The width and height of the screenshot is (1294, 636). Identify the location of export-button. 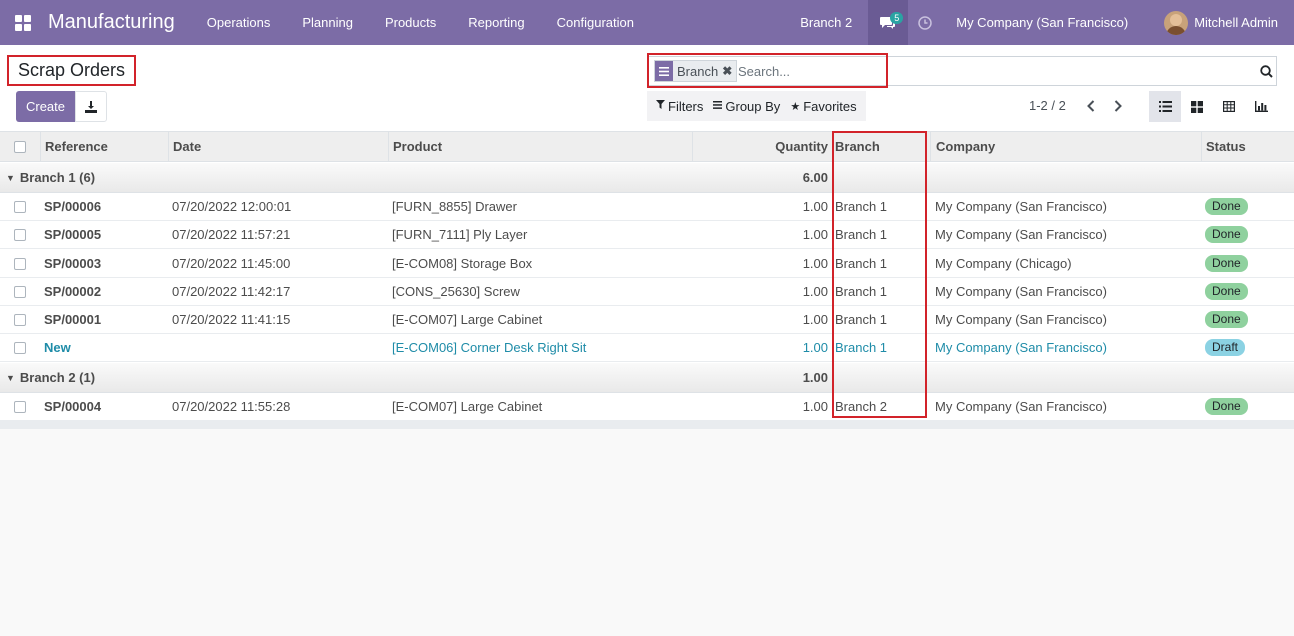
(91, 106).